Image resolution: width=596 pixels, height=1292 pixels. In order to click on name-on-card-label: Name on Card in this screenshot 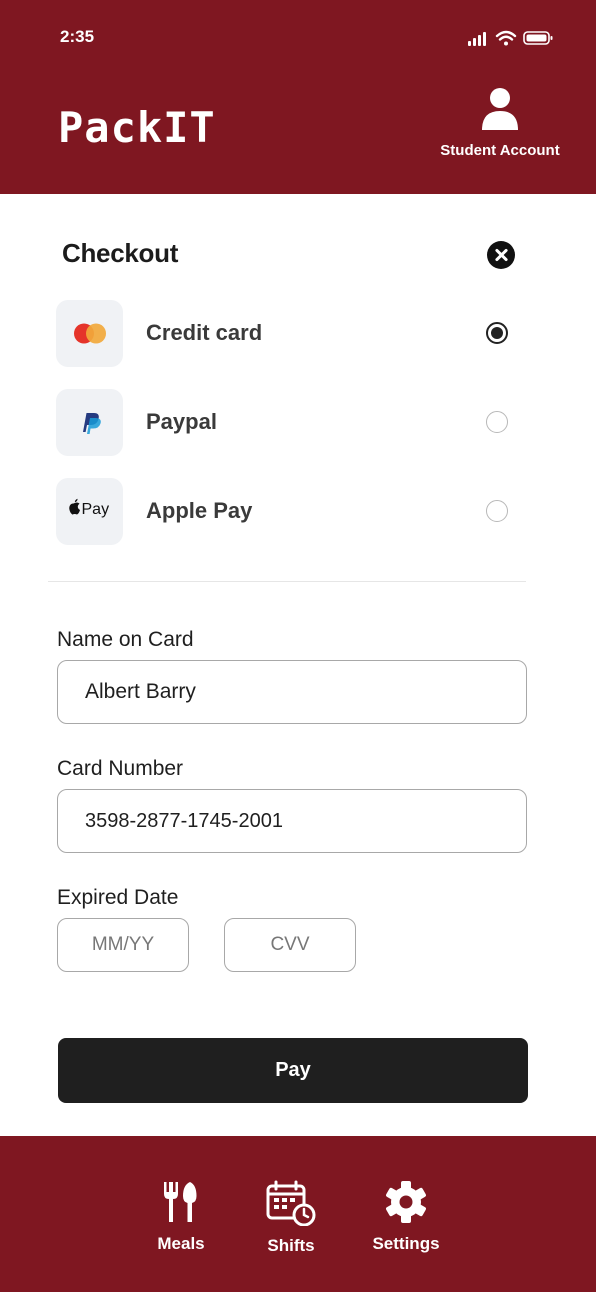, I will do `click(125, 639)`.